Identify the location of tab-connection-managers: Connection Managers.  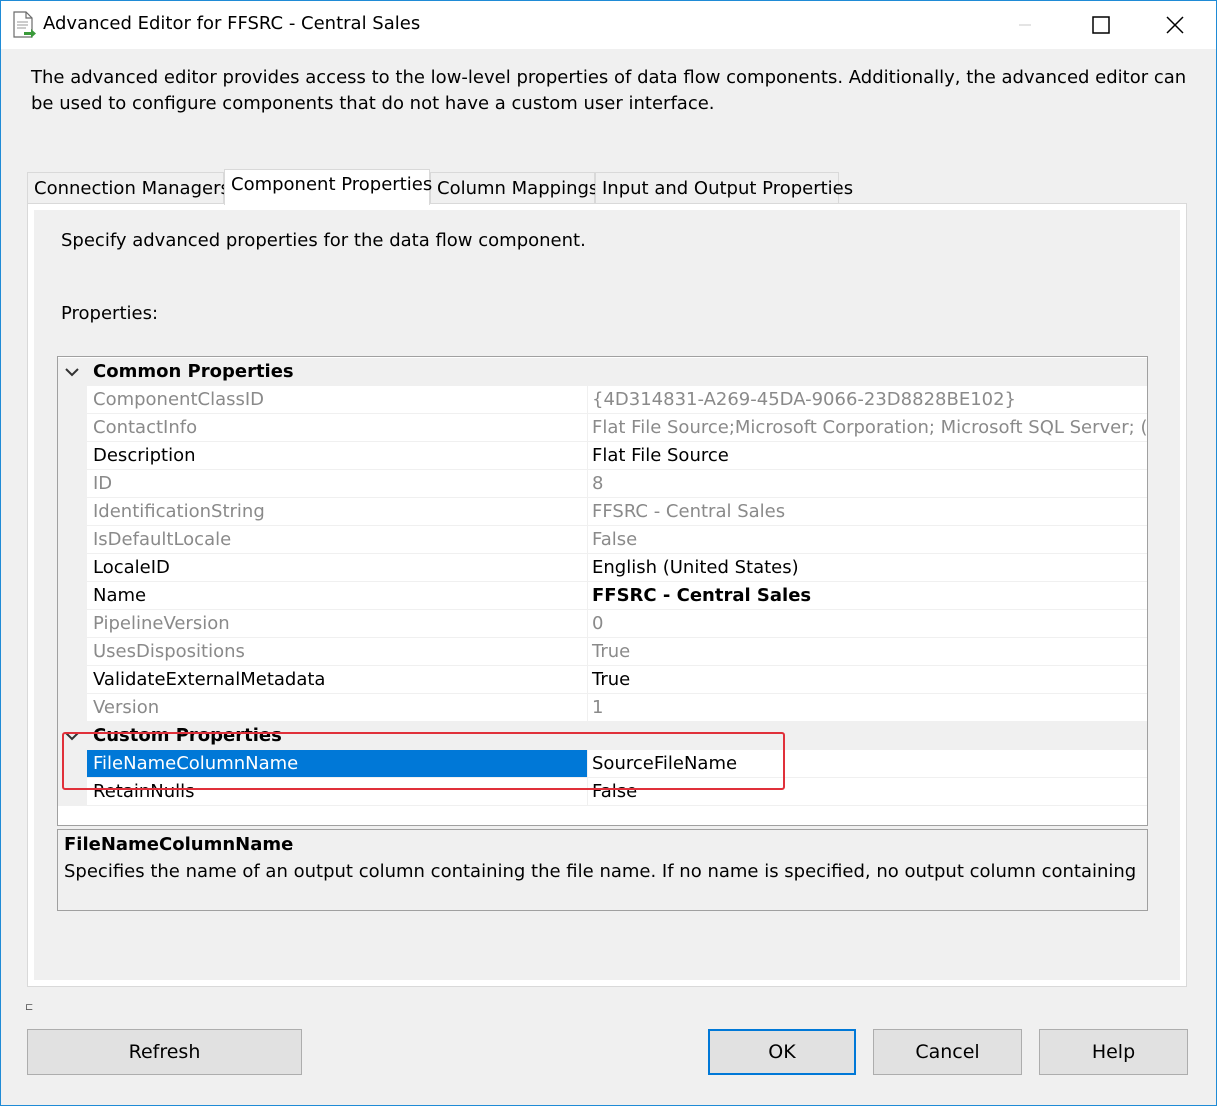
(128, 188).